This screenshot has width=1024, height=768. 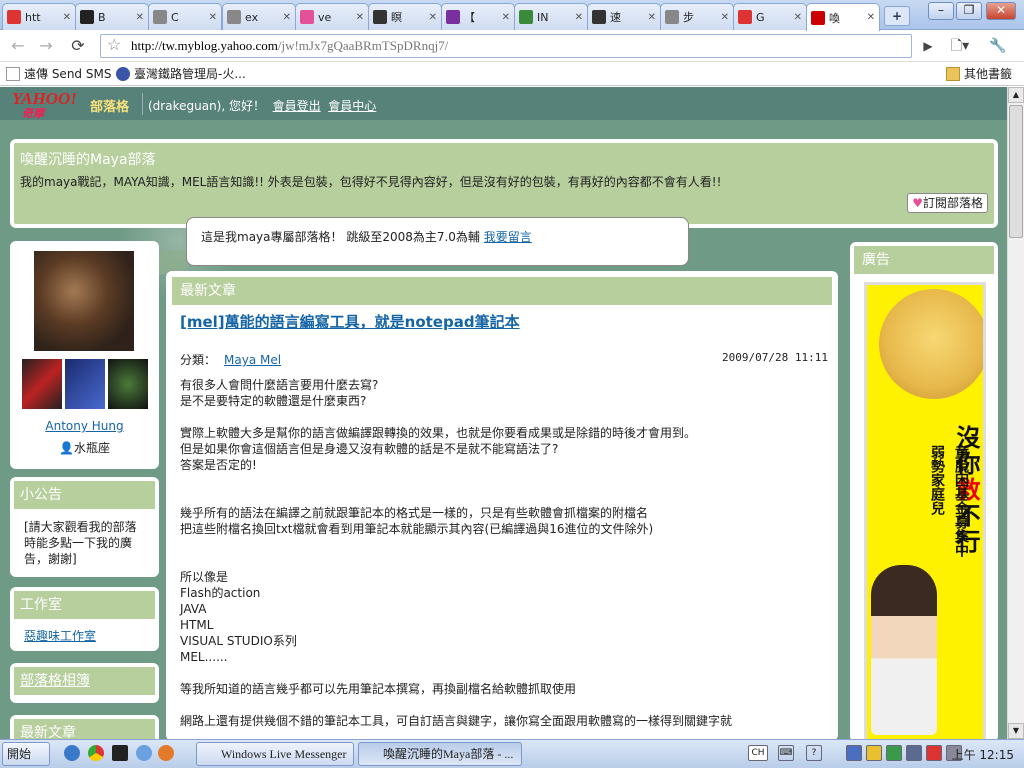 What do you see at coordinates (854, 753) in the screenshot?
I see `network-icon` at bounding box center [854, 753].